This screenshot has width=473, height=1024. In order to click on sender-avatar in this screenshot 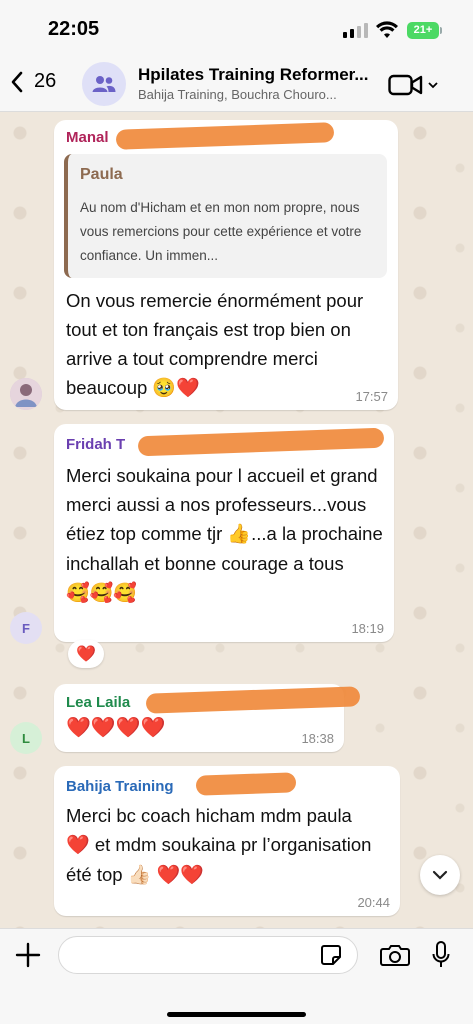, I will do `click(26, 394)`.